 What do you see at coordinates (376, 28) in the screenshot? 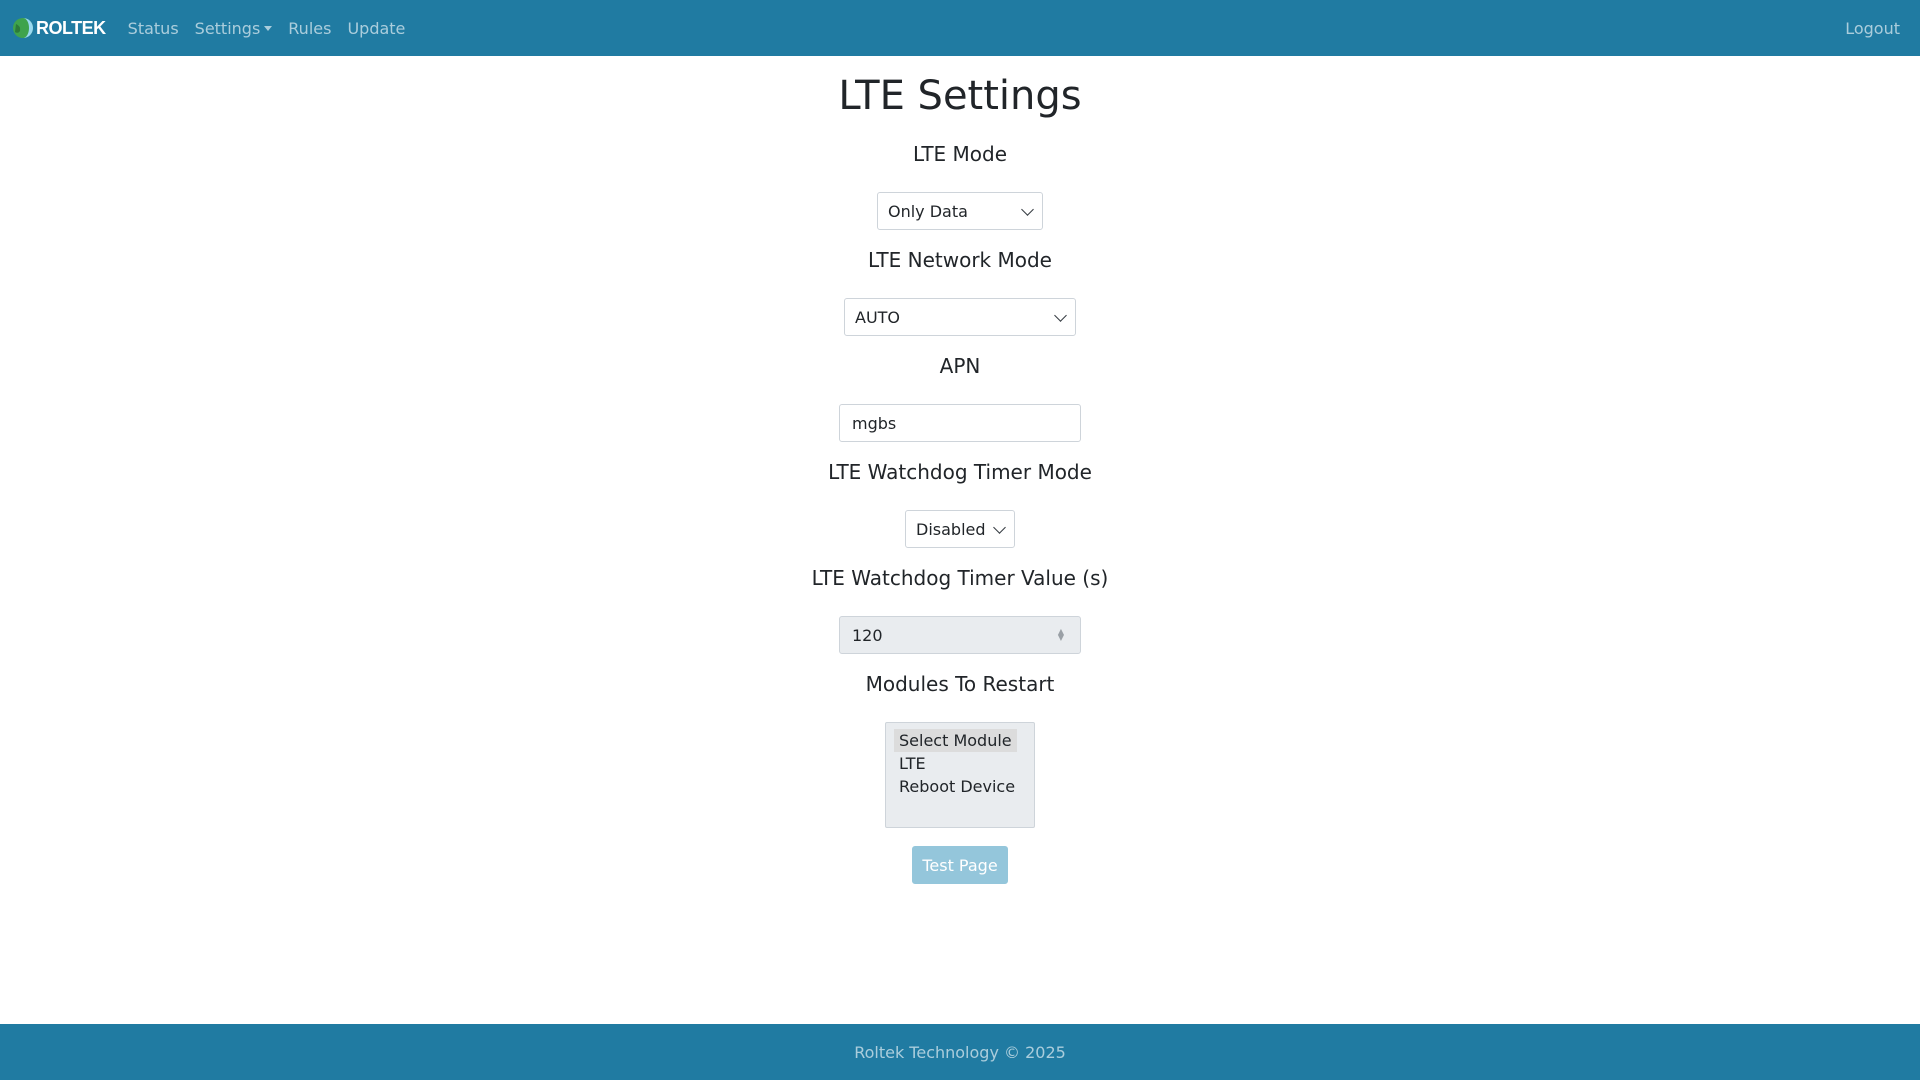
I see `nav-update: Update` at bounding box center [376, 28].